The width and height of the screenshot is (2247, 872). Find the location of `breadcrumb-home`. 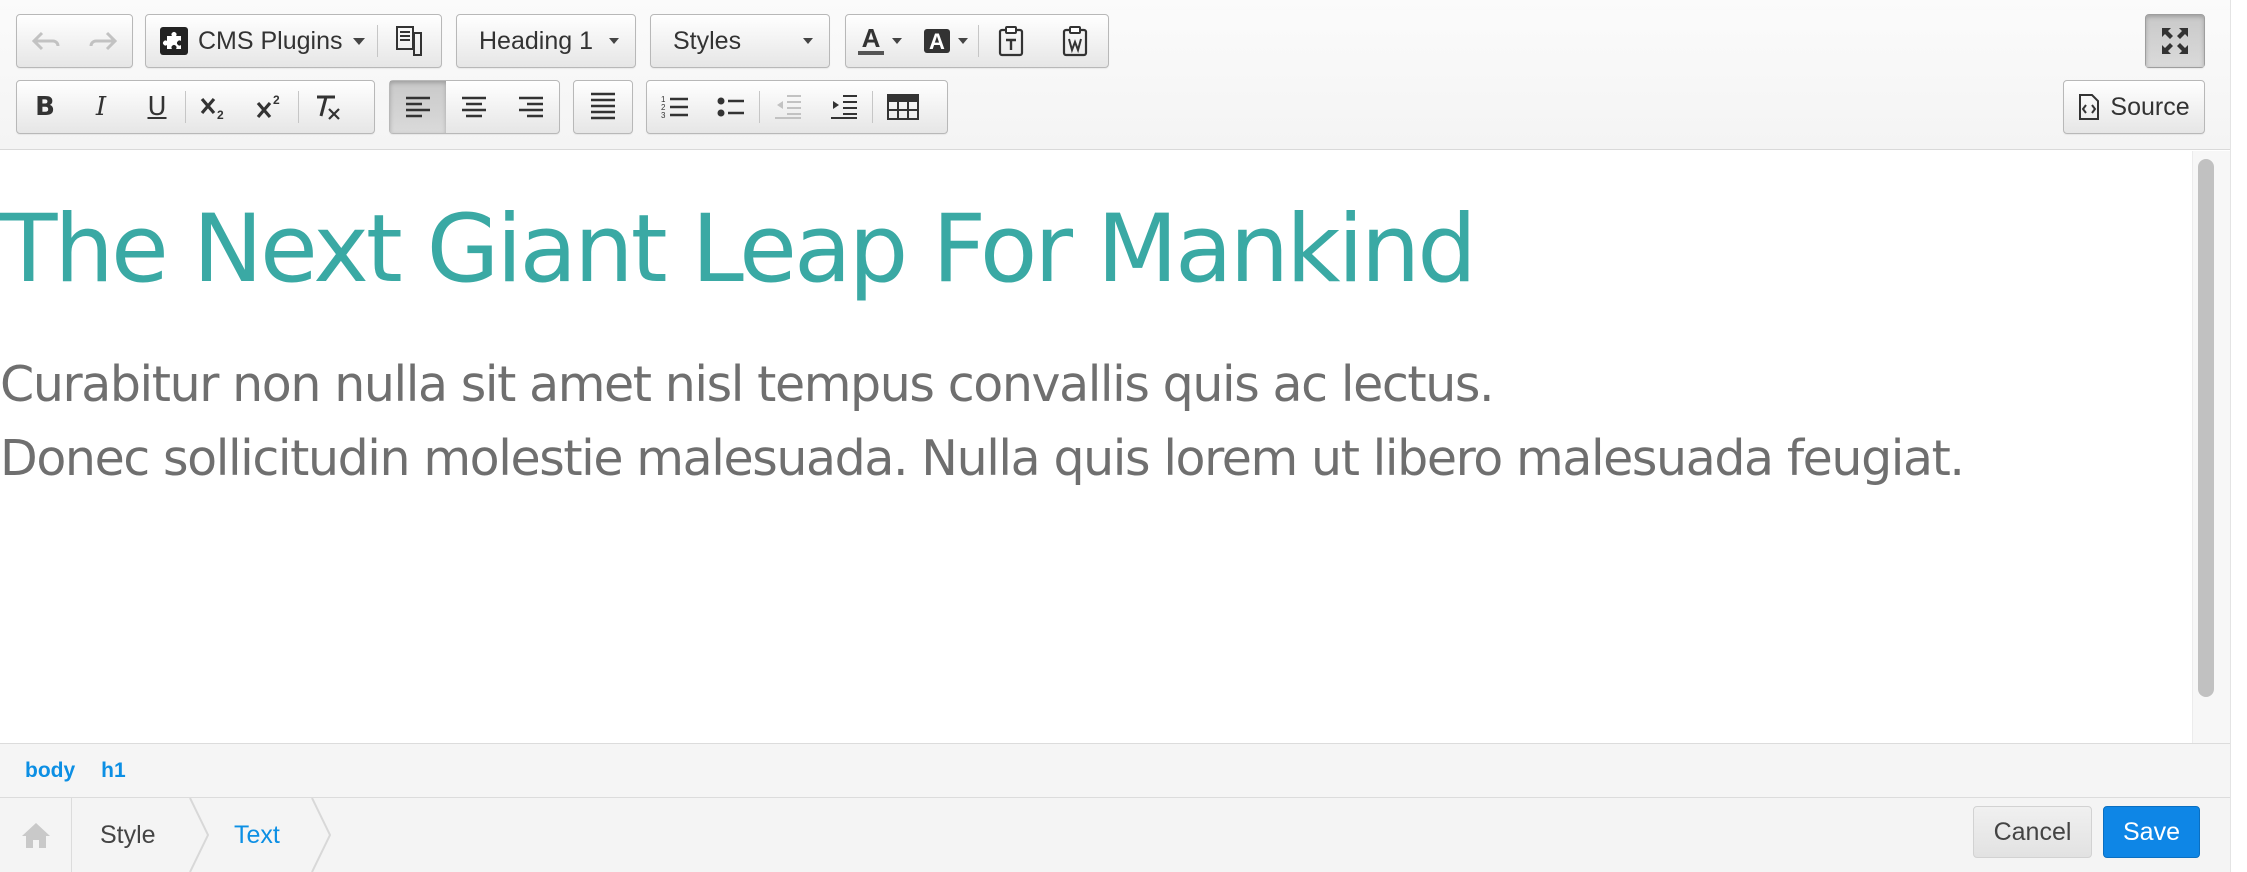

breadcrumb-home is located at coordinates (36, 835).